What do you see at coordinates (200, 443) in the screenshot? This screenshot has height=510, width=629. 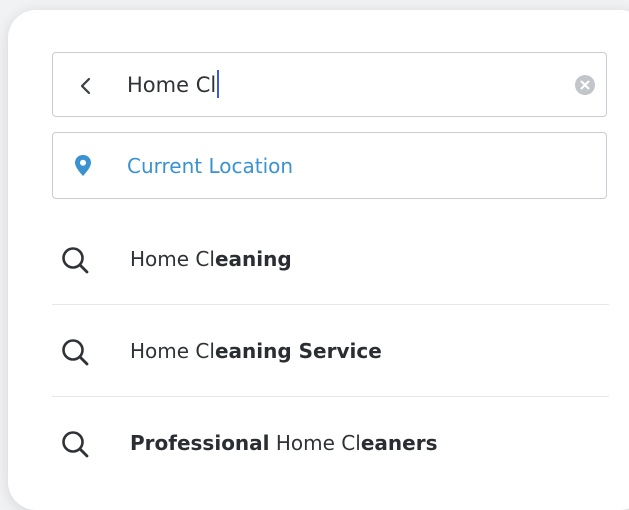 I see `suggestion-part-bold: Professional` at bounding box center [200, 443].